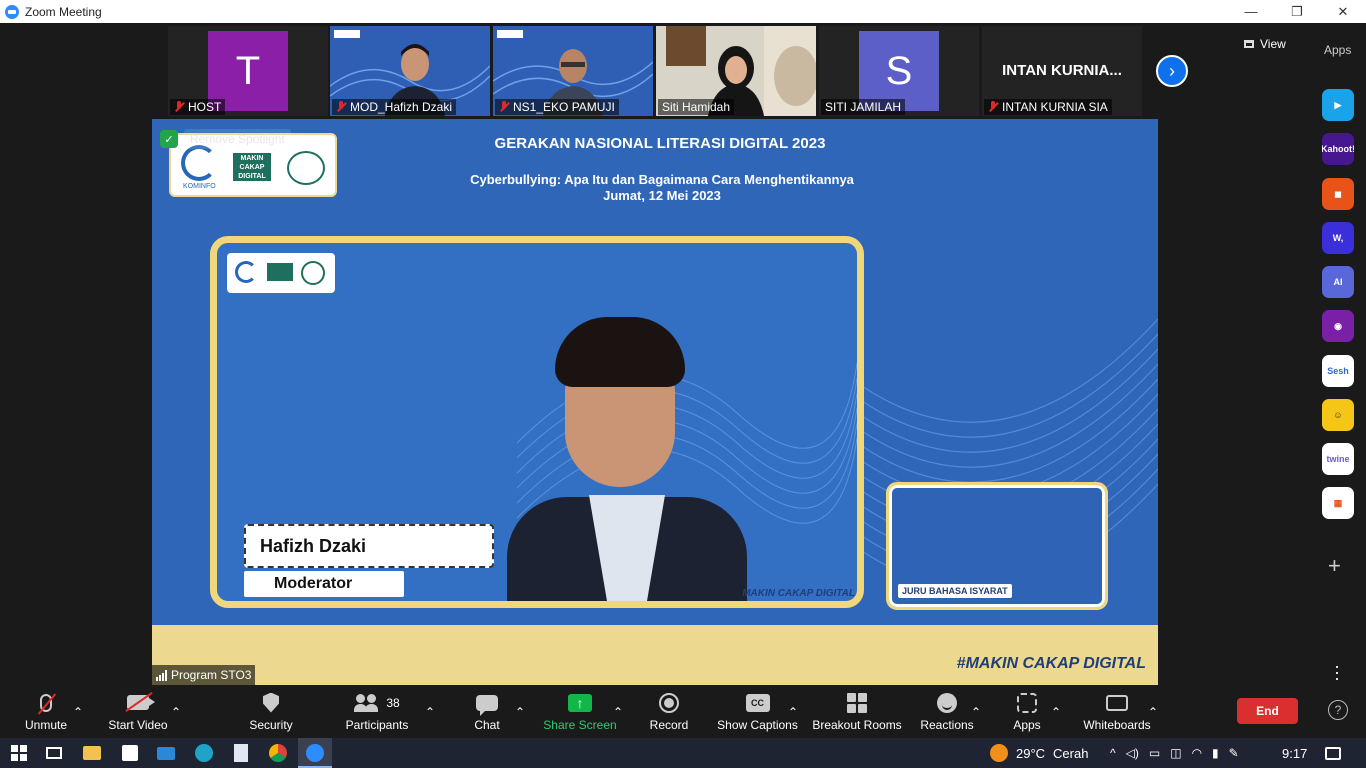 The width and height of the screenshot is (1366, 768). Describe the element at coordinates (19, 753) in the screenshot. I see `windows-start-icon` at that location.